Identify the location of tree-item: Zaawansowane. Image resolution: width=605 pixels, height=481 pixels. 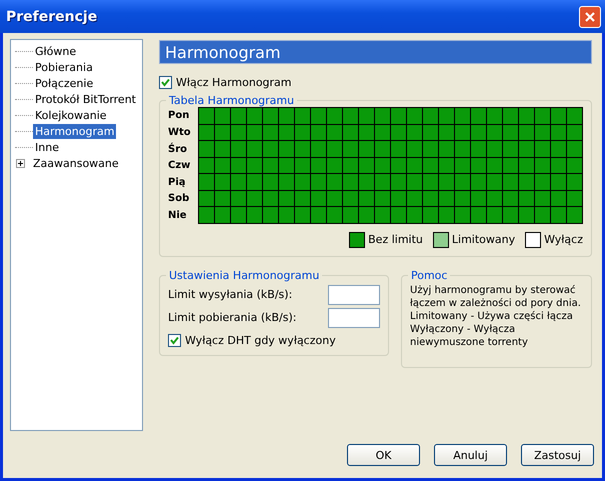
(76, 163).